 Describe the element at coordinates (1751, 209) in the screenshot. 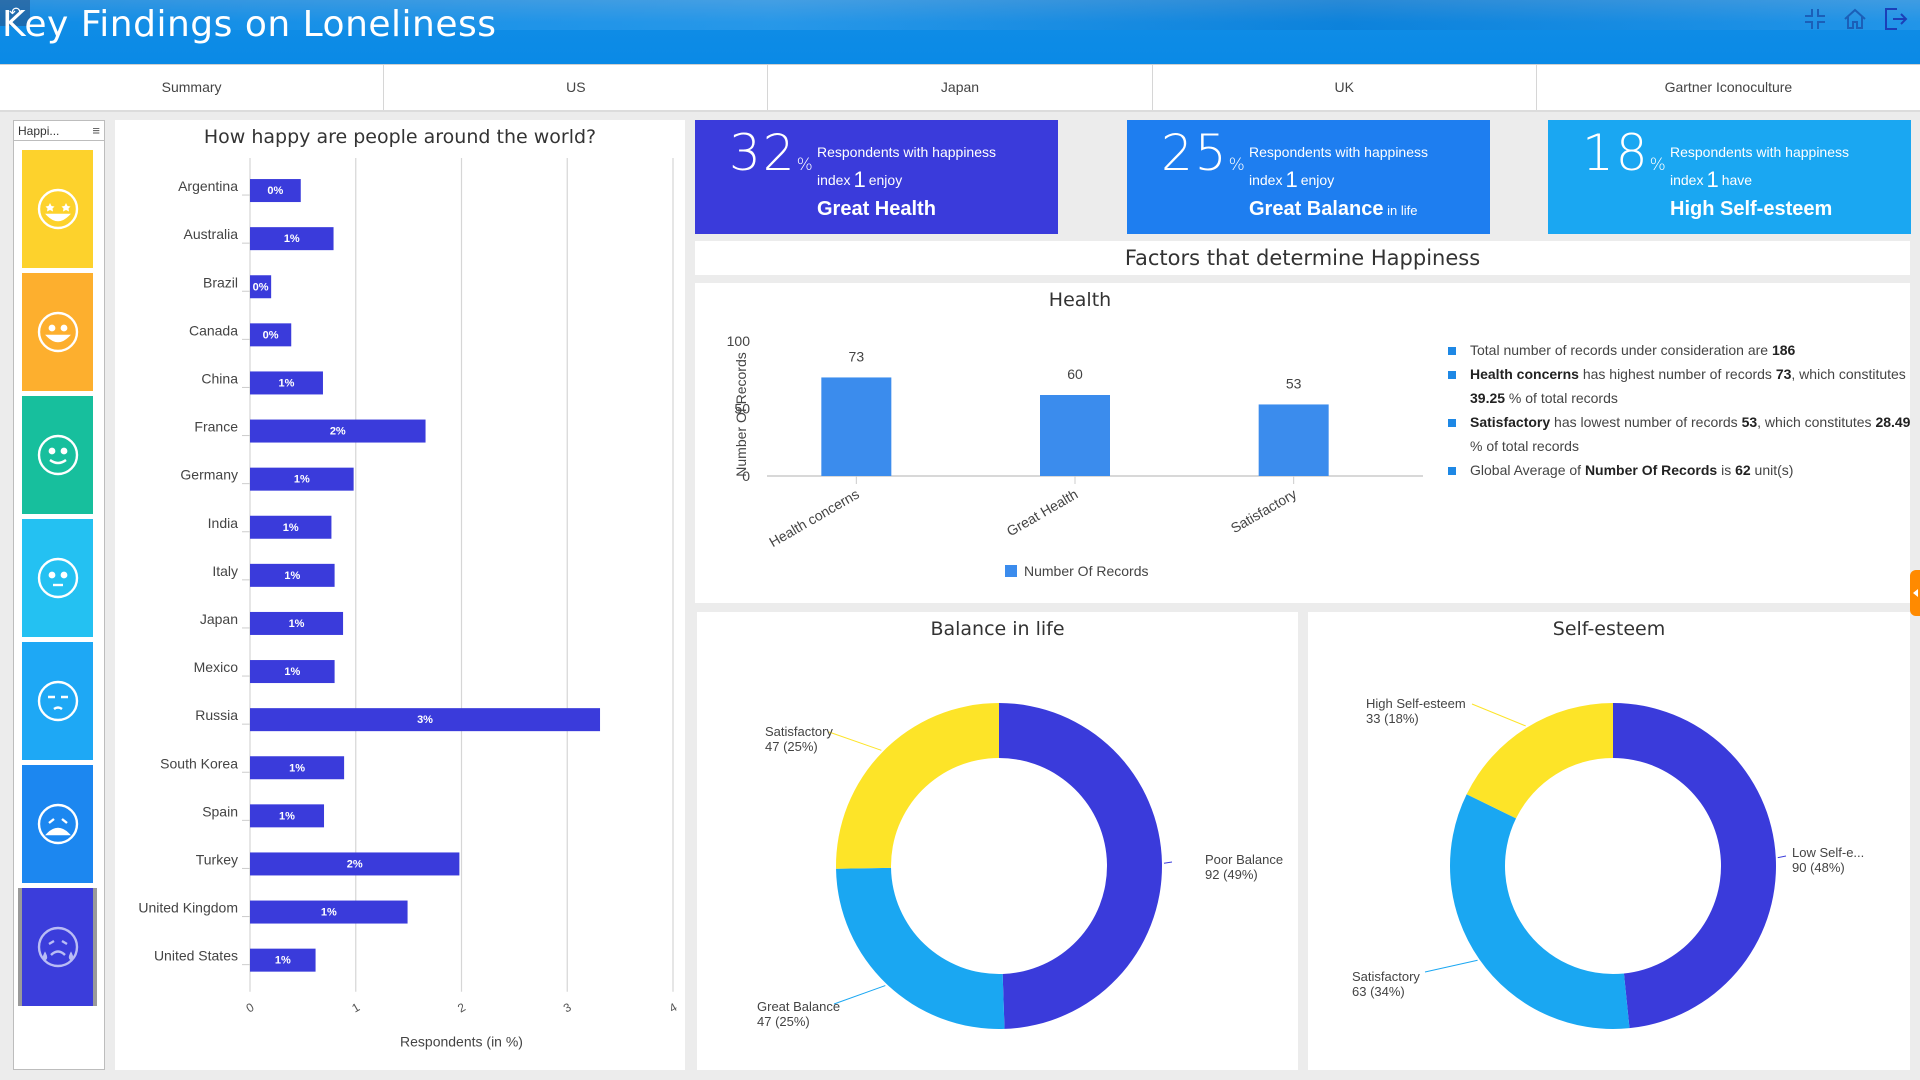

I see `kpi-headline: High Self-esteem` at that location.